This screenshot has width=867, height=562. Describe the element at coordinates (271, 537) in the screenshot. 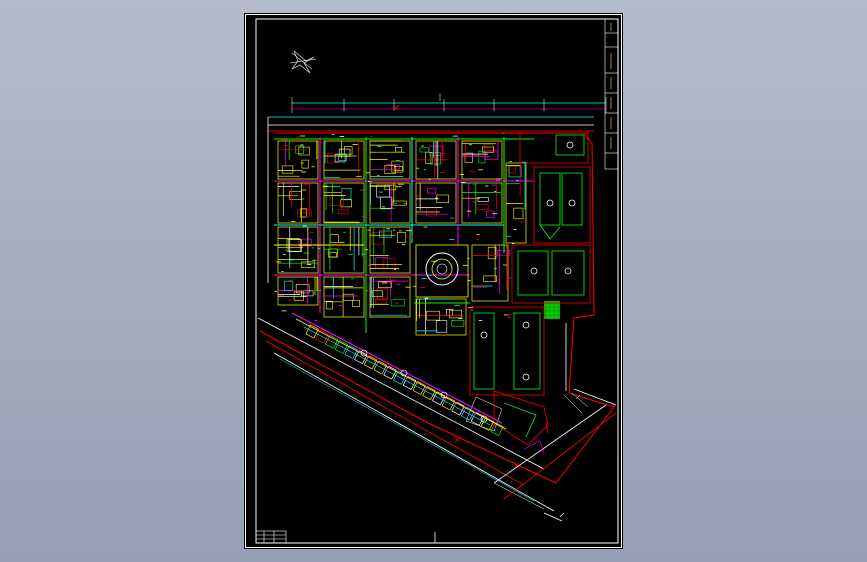

I see `title-block-table` at that location.